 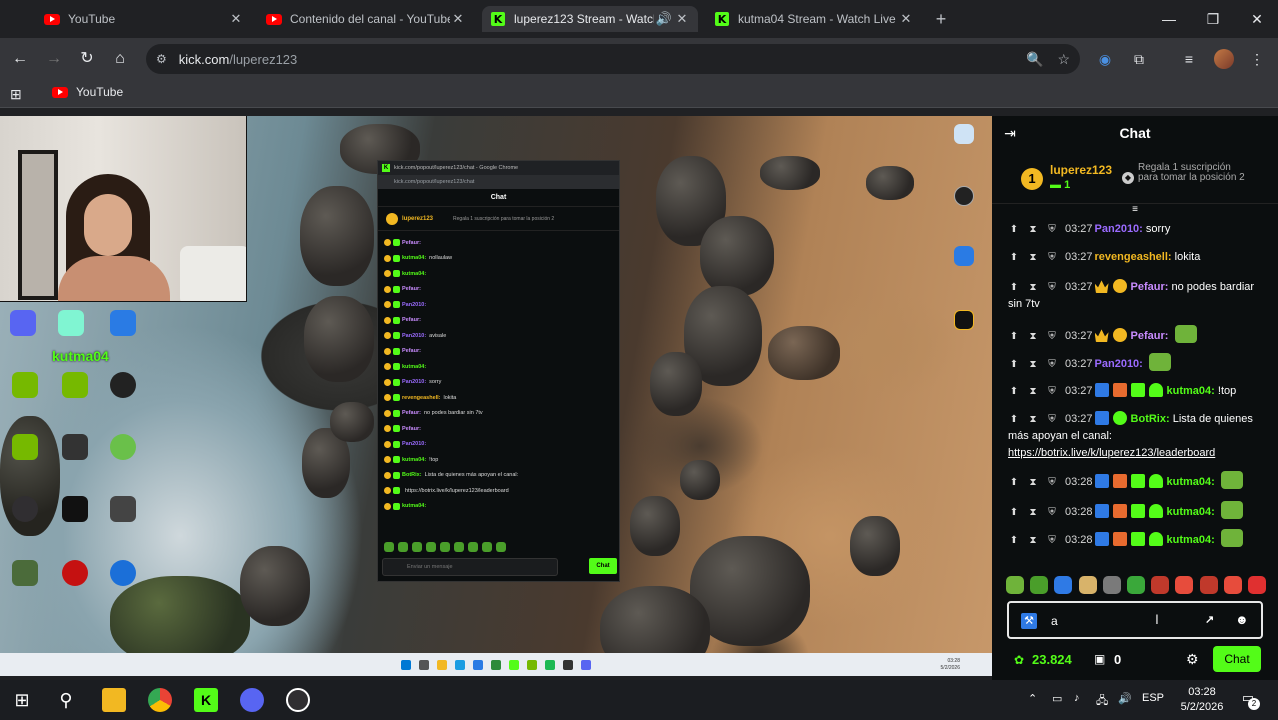 I want to click on new-tab-button: +, so click(x=941, y=19).